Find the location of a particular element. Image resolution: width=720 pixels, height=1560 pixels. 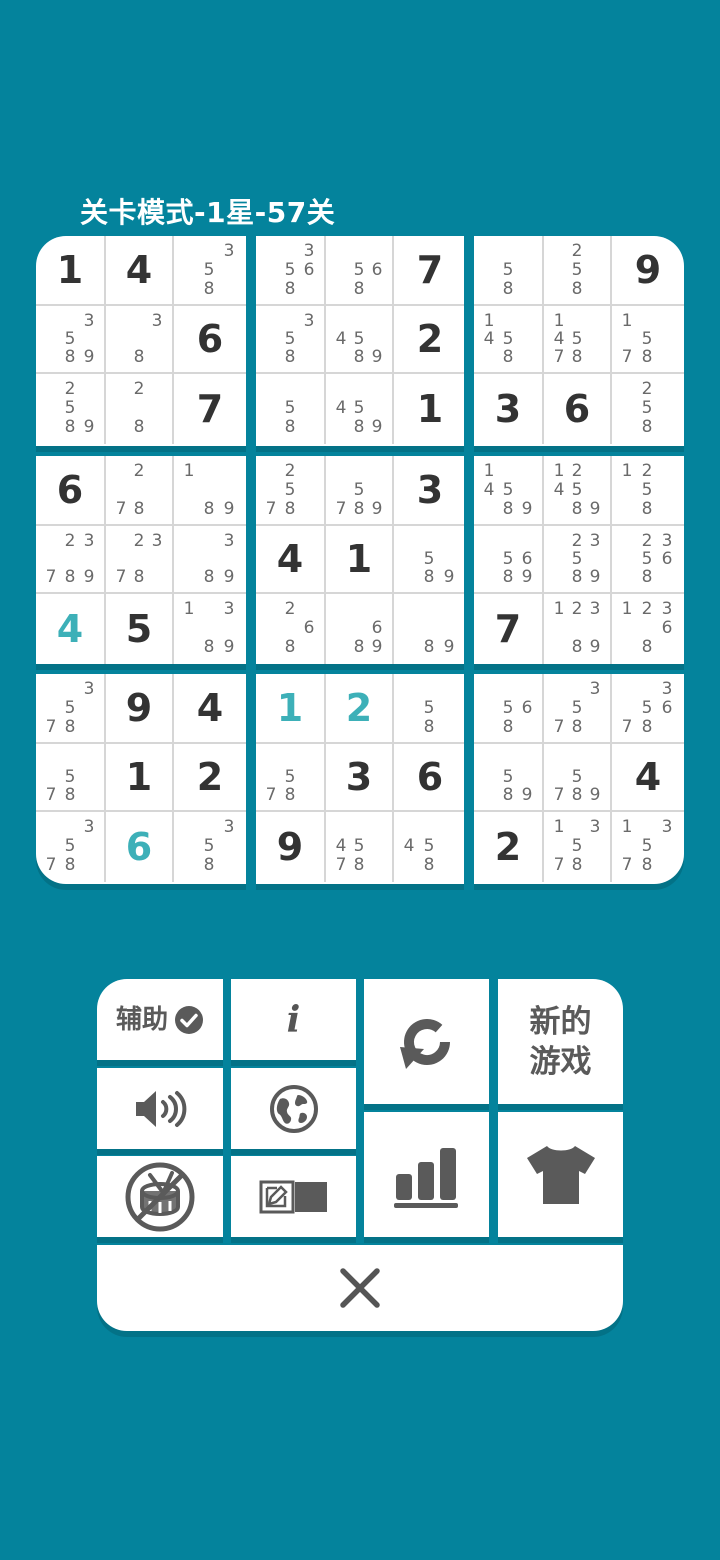

sudoku-cell: 1 389 is located at coordinates (210, 629).